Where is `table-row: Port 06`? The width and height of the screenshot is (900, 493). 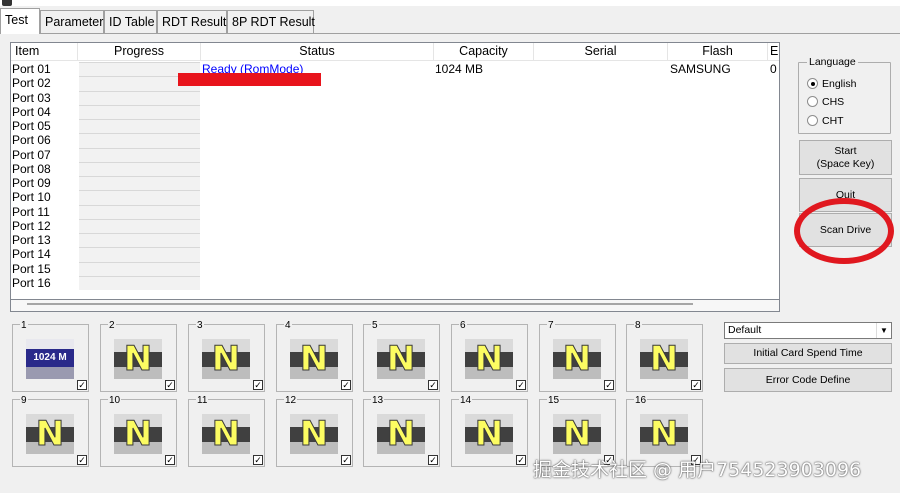
table-row: Port 06 is located at coordinates (395, 140).